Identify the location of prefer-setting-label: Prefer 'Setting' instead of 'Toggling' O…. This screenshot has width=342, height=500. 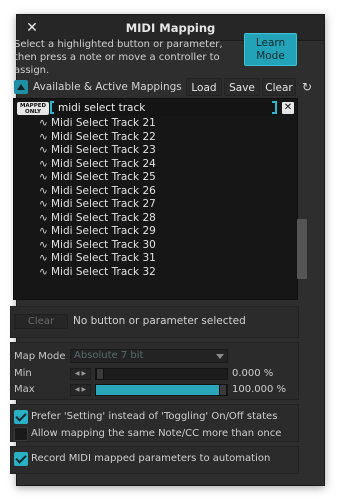
(154, 416).